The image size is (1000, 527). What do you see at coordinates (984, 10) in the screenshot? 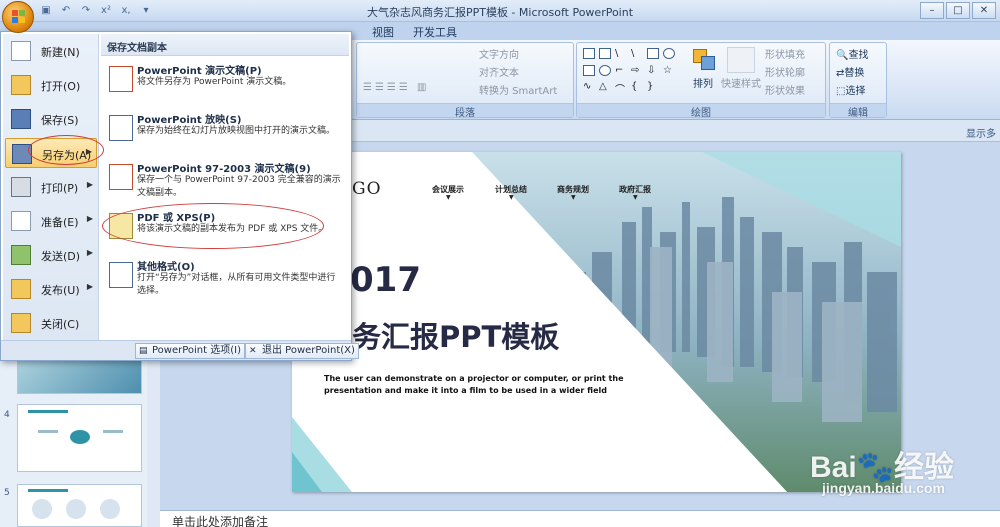
I see `close-button: ✕` at bounding box center [984, 10].